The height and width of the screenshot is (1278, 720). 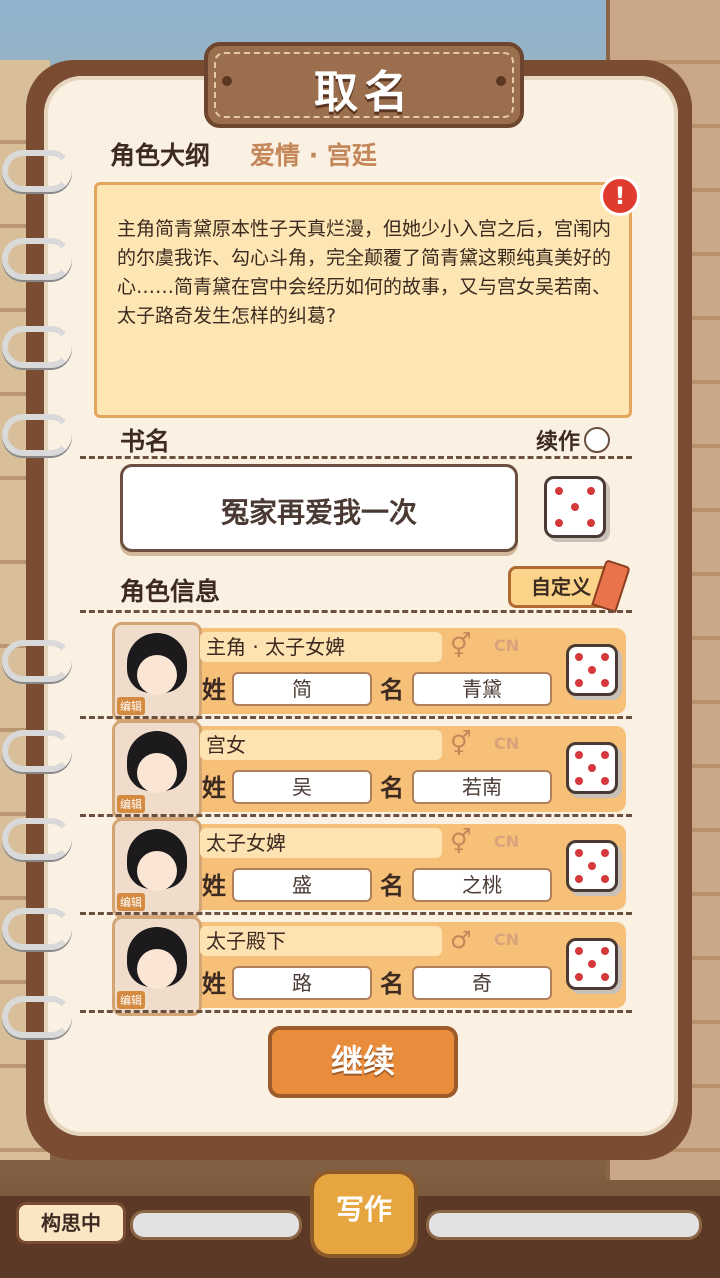 What do you see at coordinates (558, 442) in the screenshot?
I see `sequel-label: 续作` at bounding box center [558, 442].